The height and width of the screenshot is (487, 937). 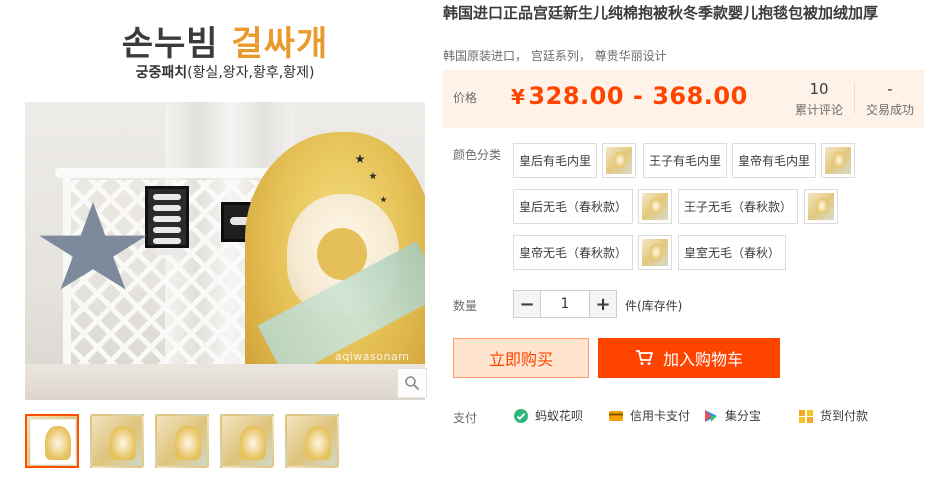 What do you see at coordinates (743, 416) in the screenshot?
I see `payment-jifenbao-label: 集分宝` at bounding box center [743, 416].